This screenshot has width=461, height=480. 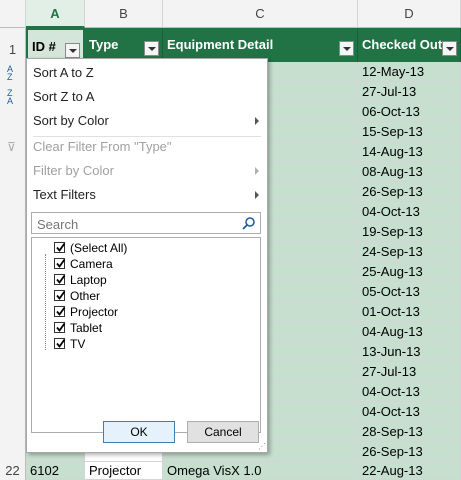 I want to click on select-all-corner, so click(x=13, y=14).